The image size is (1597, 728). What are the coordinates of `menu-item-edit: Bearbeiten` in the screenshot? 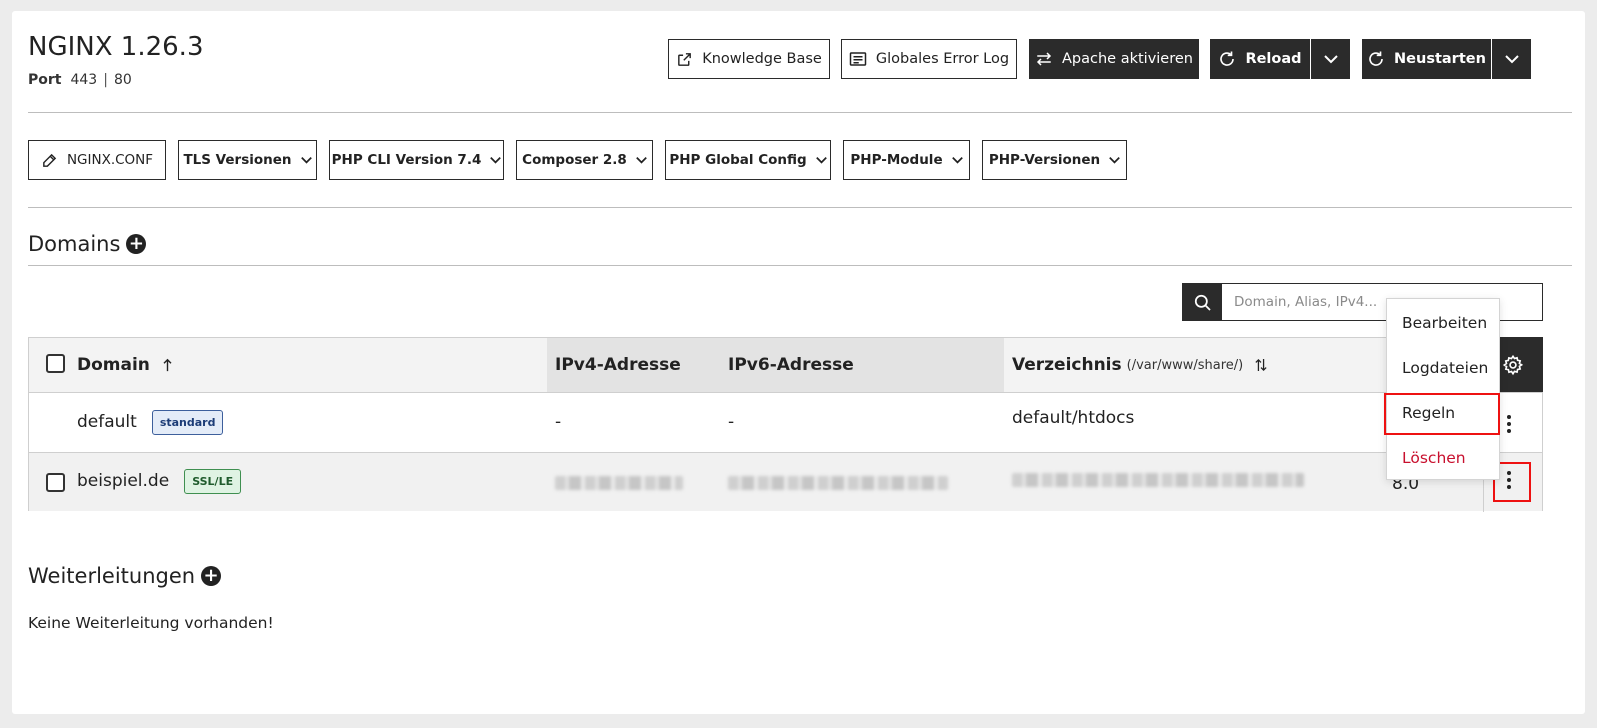 It's located at (1443, 323).